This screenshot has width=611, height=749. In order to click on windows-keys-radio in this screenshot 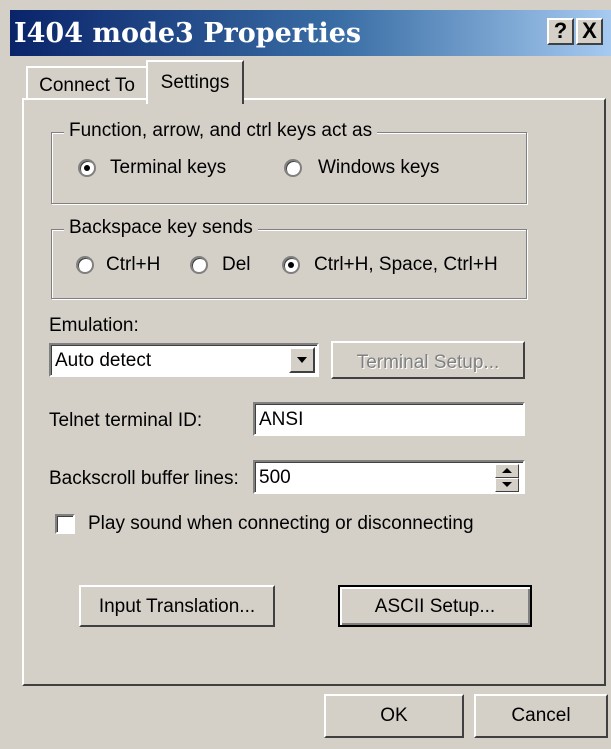, I will do `click(293, 168)`.